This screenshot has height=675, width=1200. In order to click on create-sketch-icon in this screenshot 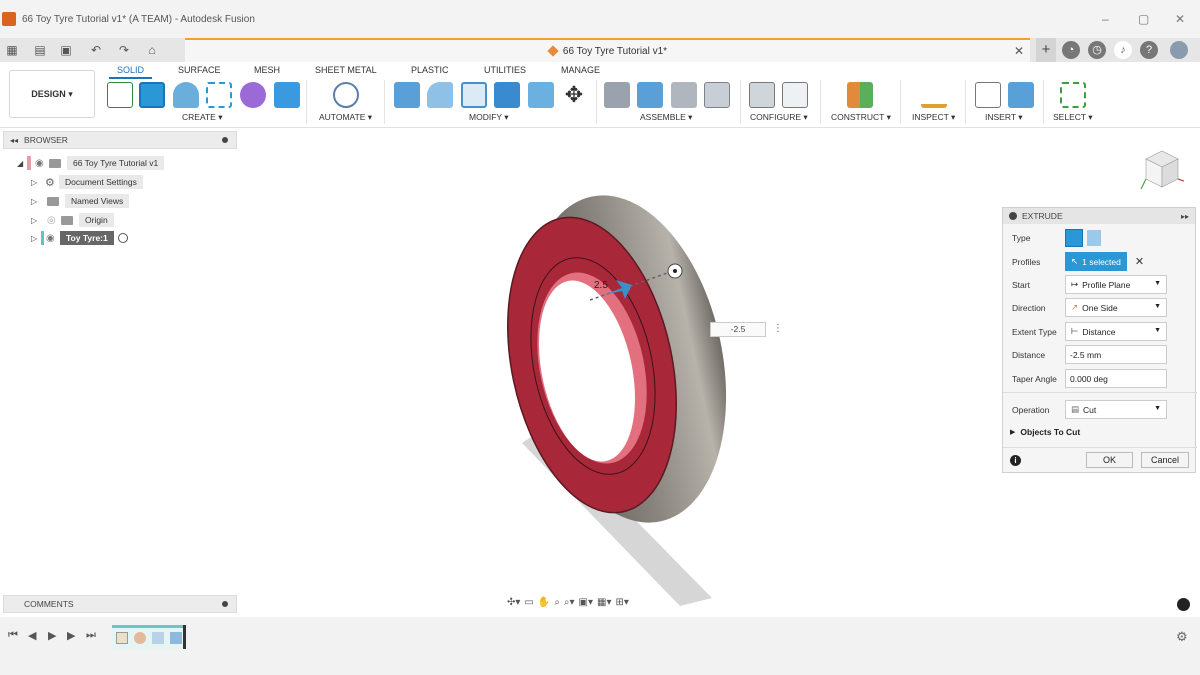, I will do `click(120, 95)`.